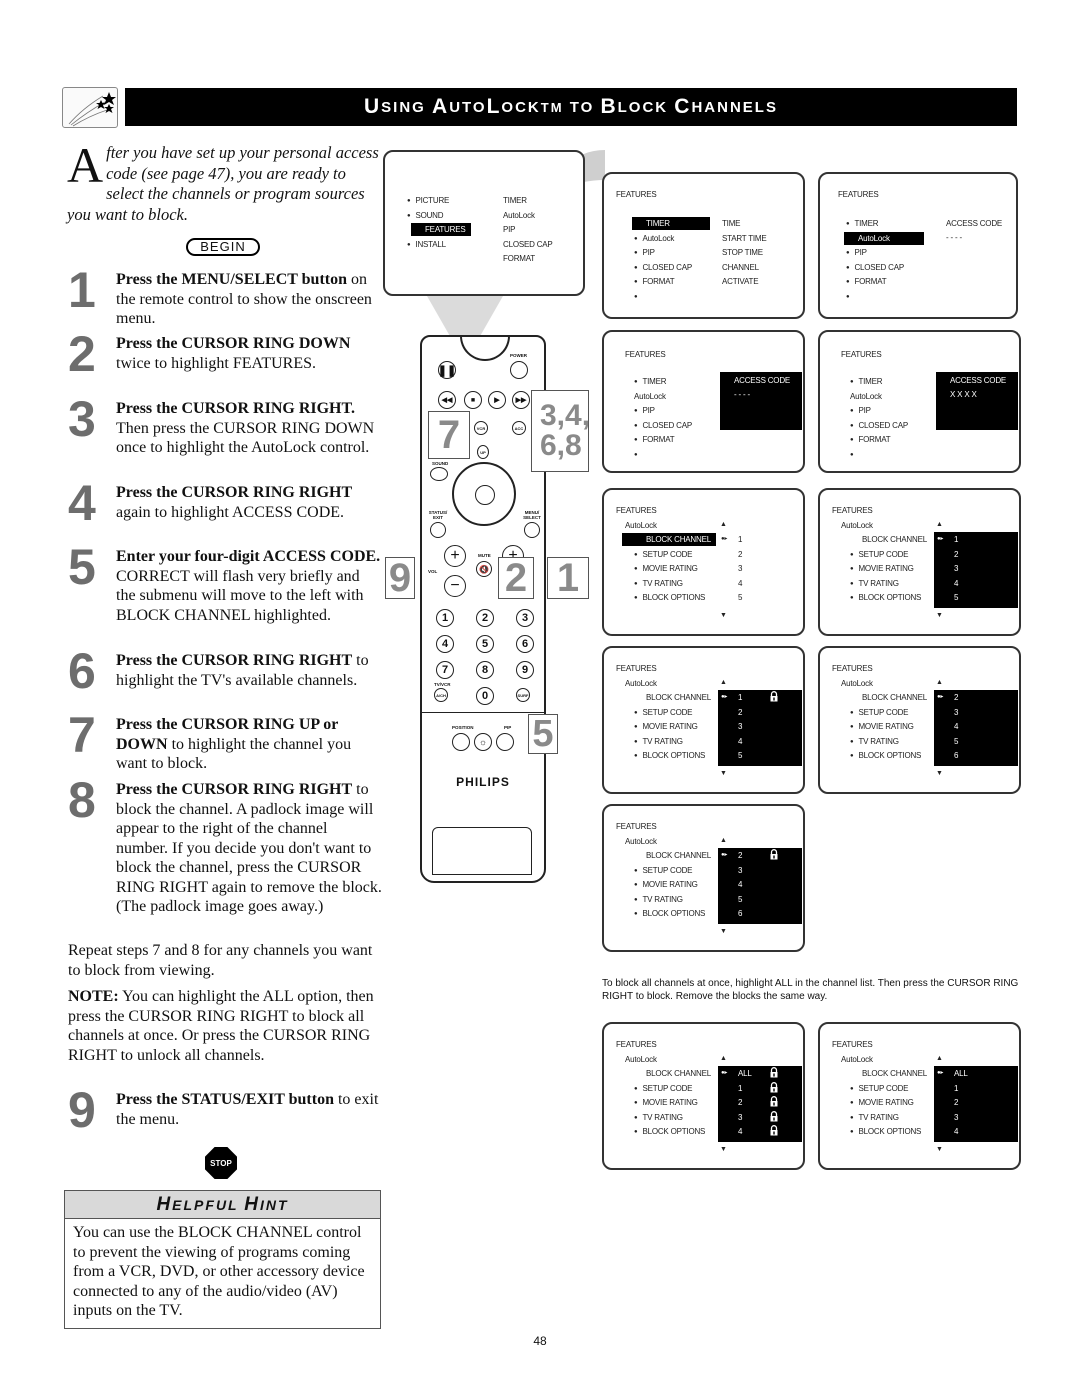 Image resolution: width=1080 pixels, height=1397 pixels. Describe the element at coordinates (956, 1117) in the screenshot. I see `channel-number: 3` at that location.